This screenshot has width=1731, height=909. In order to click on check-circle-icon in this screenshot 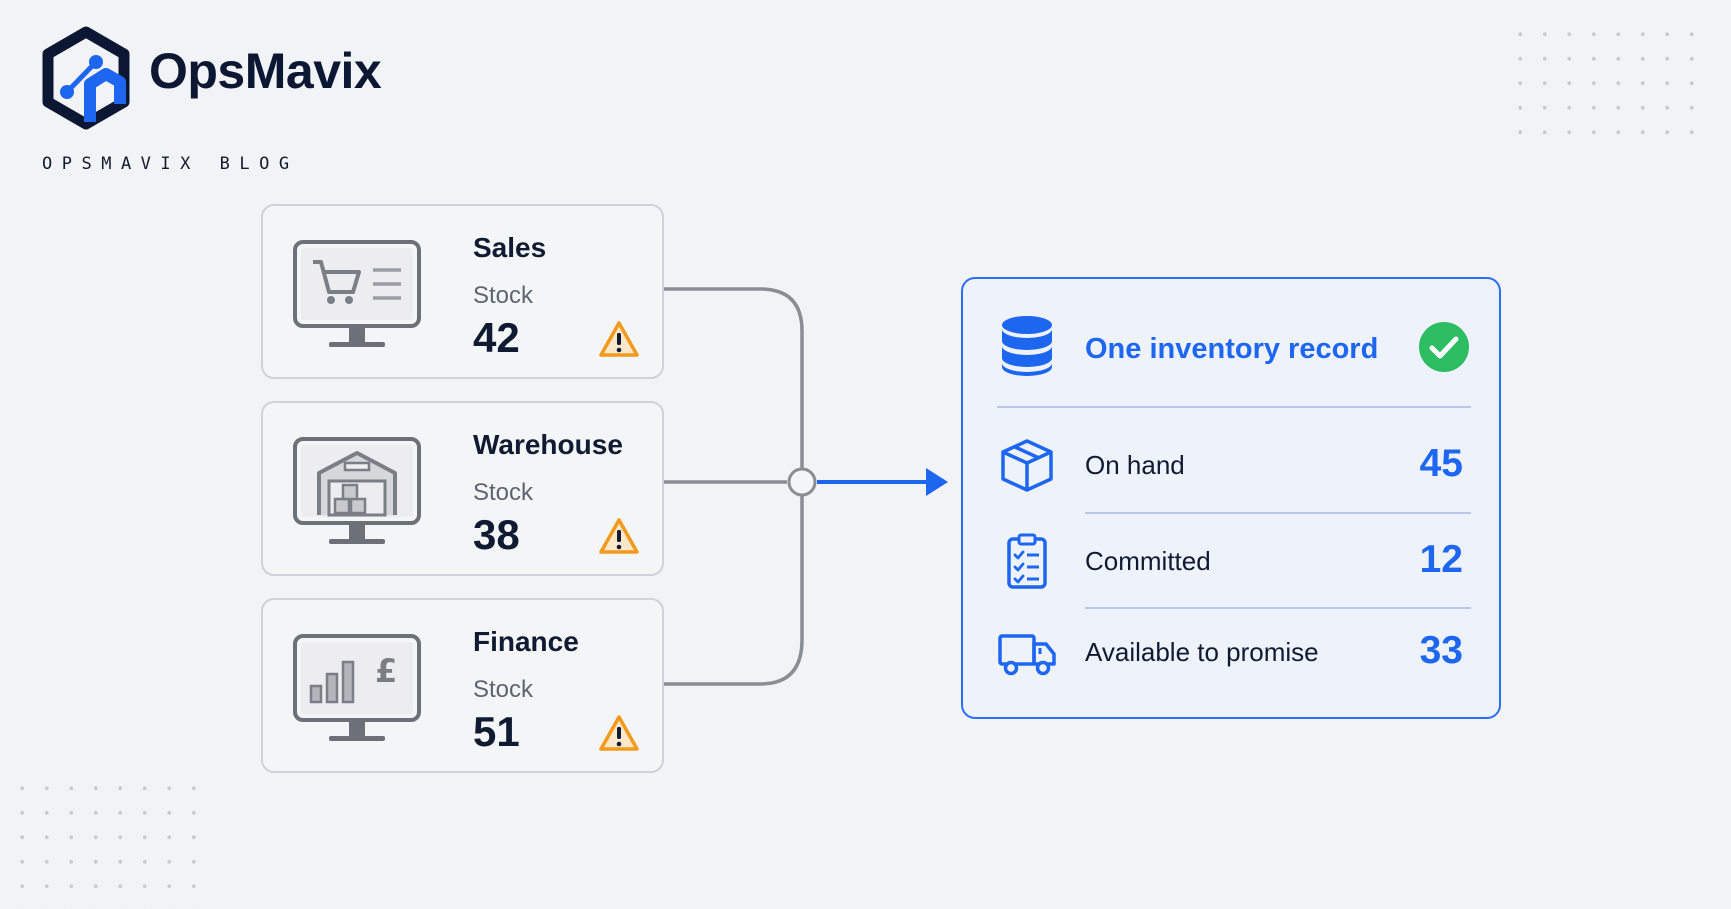, I will do `click(1444, 347)`.